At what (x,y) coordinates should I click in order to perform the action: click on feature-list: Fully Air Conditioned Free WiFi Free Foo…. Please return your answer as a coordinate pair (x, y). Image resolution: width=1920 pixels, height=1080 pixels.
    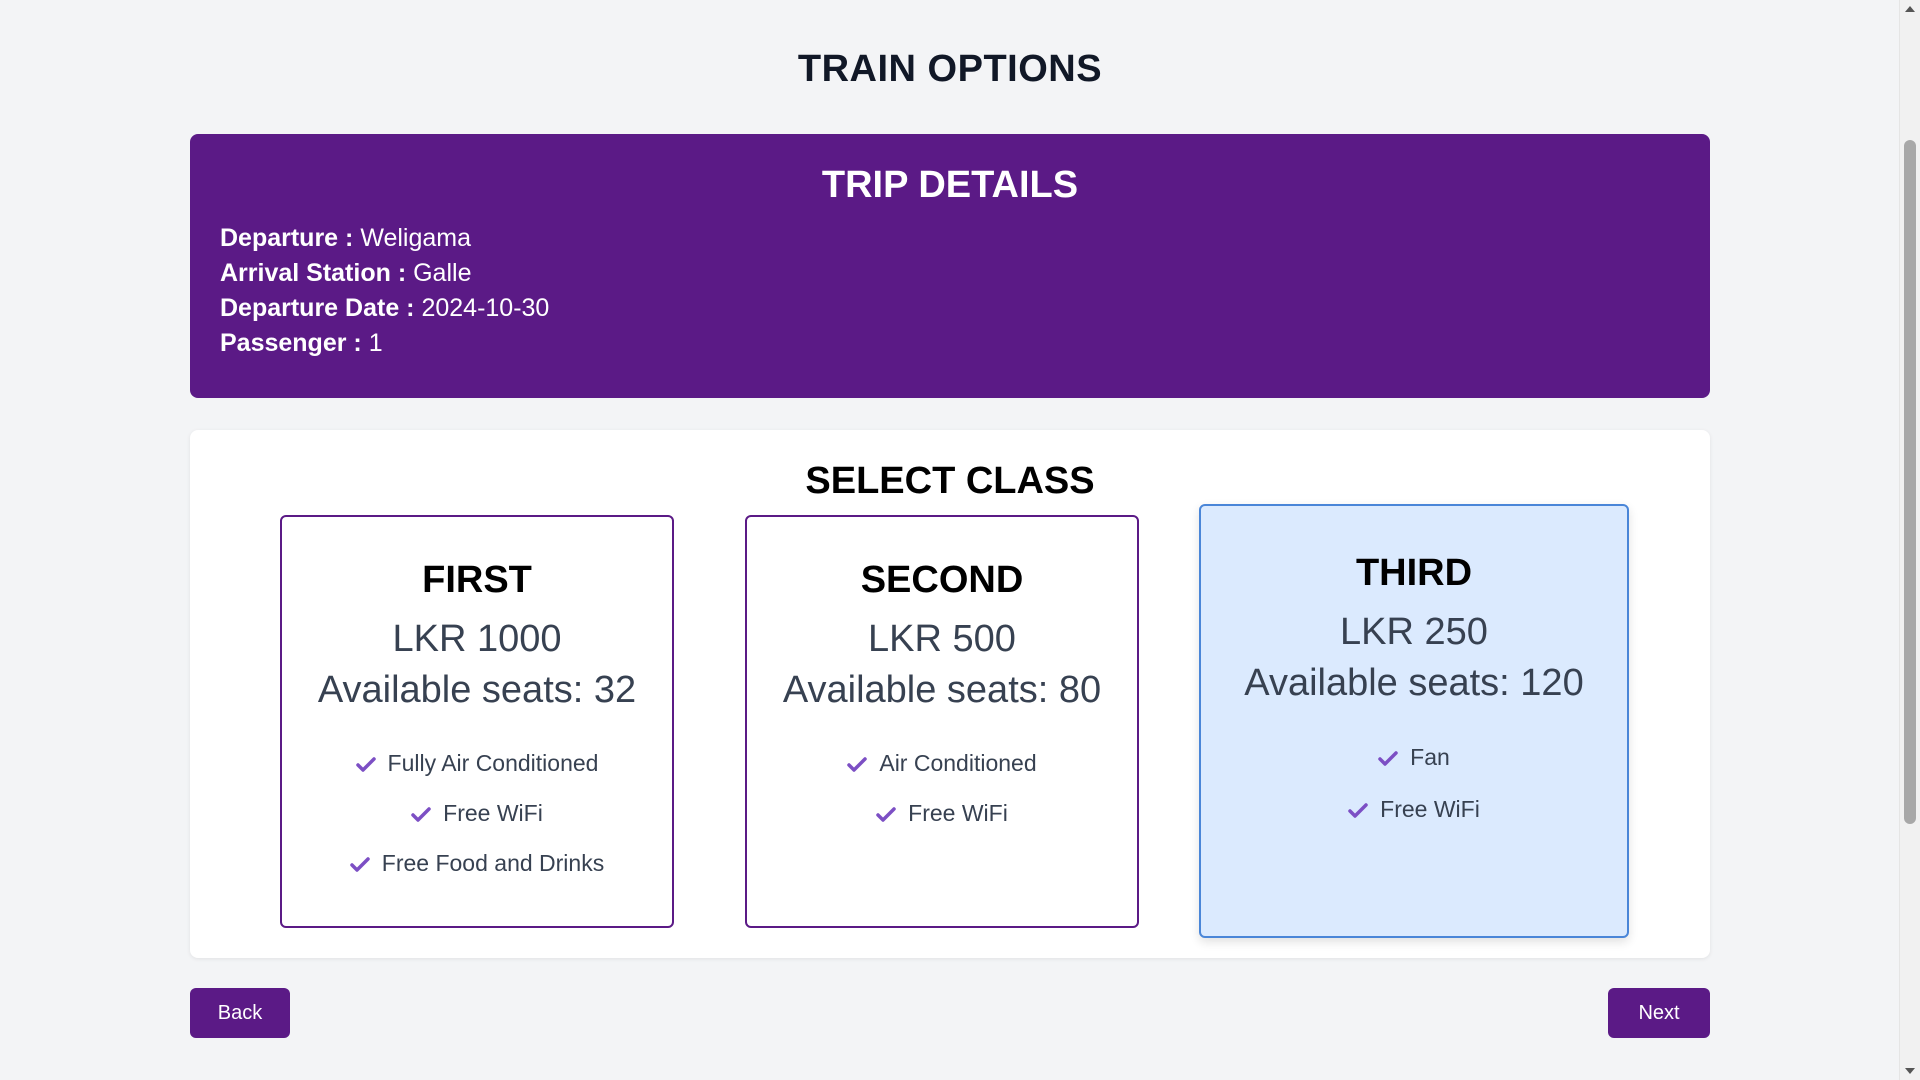
    Looking at the image, I should click on (477, 813).